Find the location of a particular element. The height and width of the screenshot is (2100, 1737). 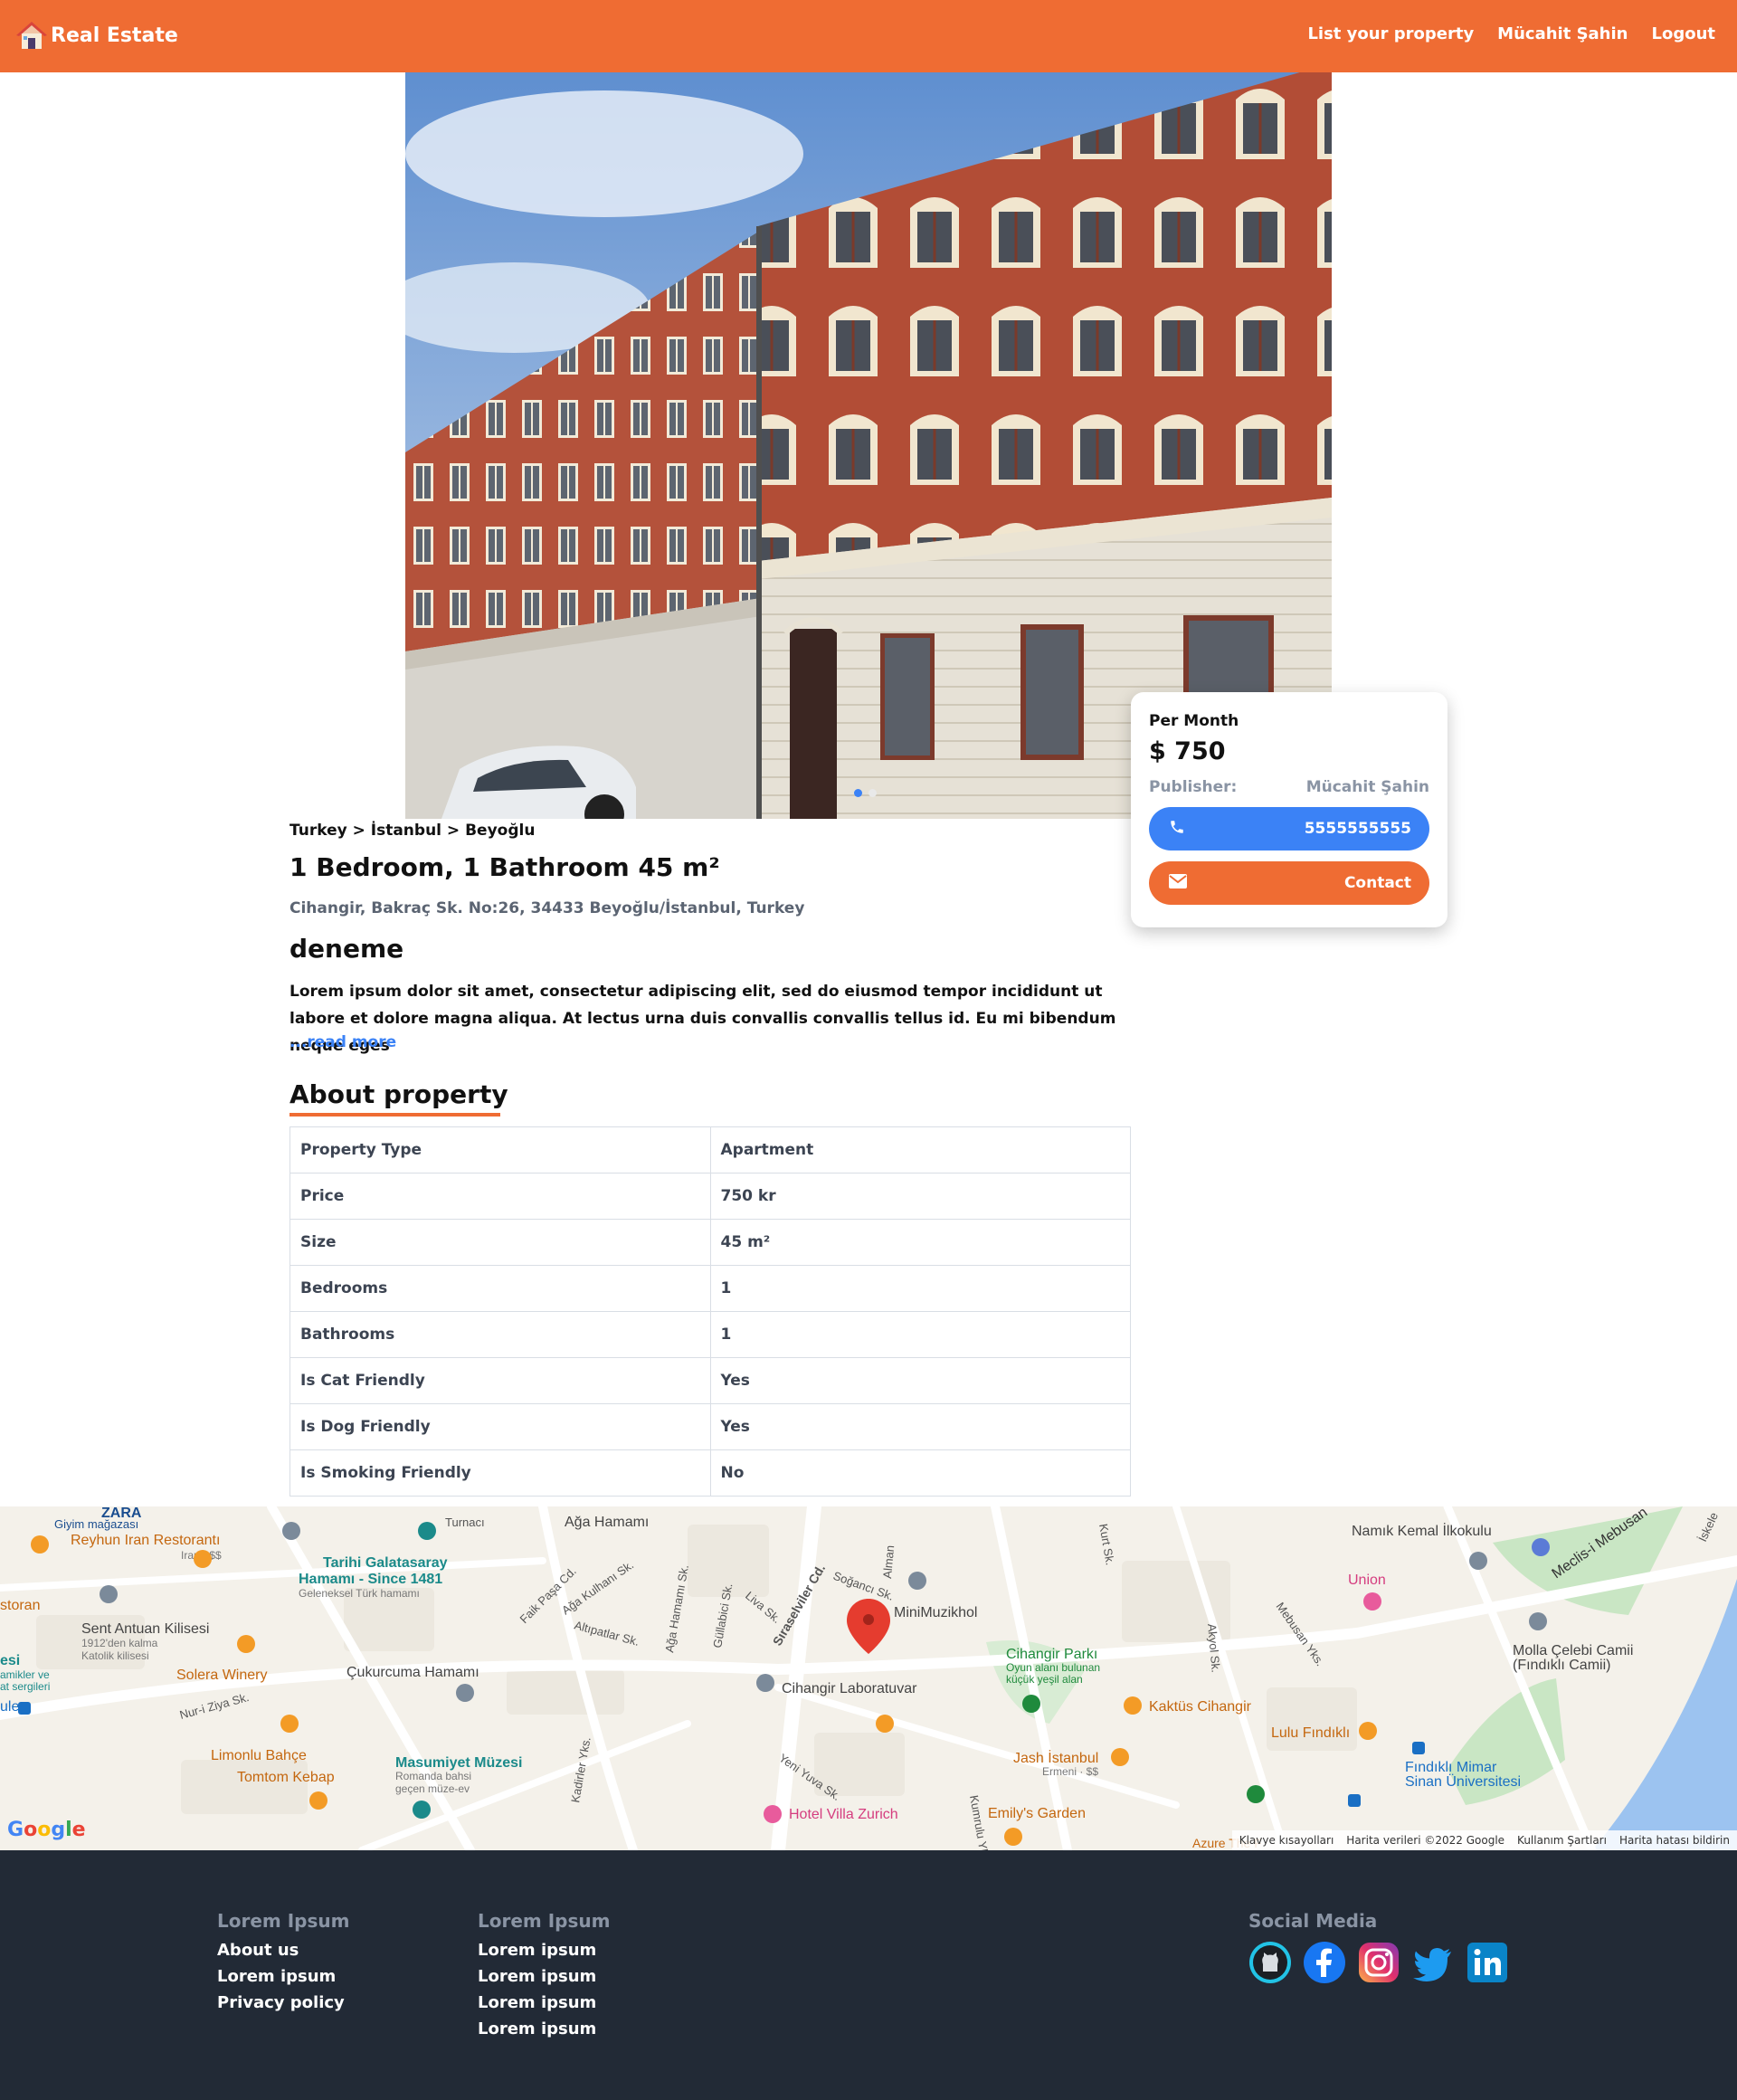

map-label: esi is located at coordinates (10, 1660).